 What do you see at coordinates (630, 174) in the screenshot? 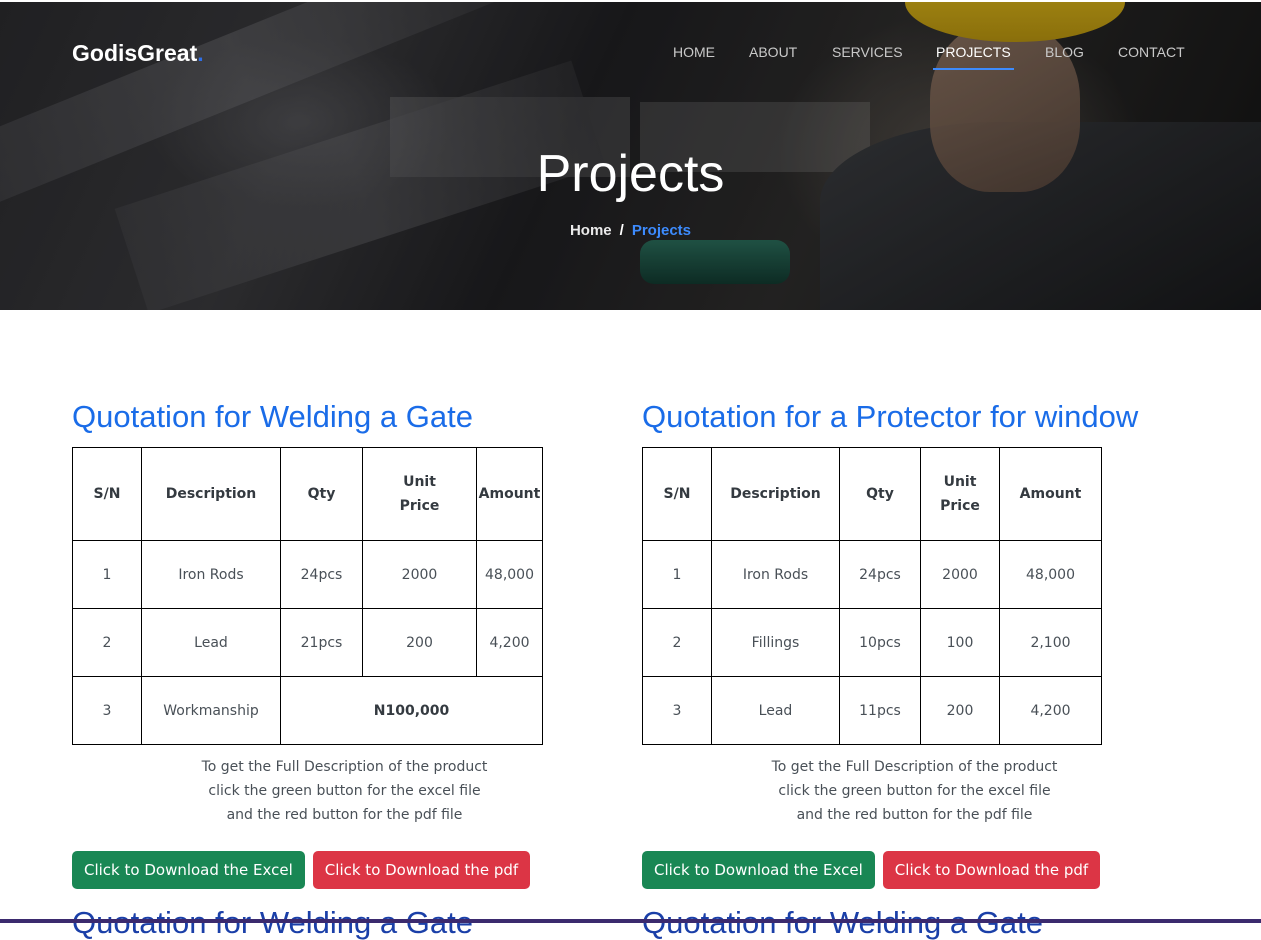
I see `page-title: Projects` at bounding box center [630, 174].